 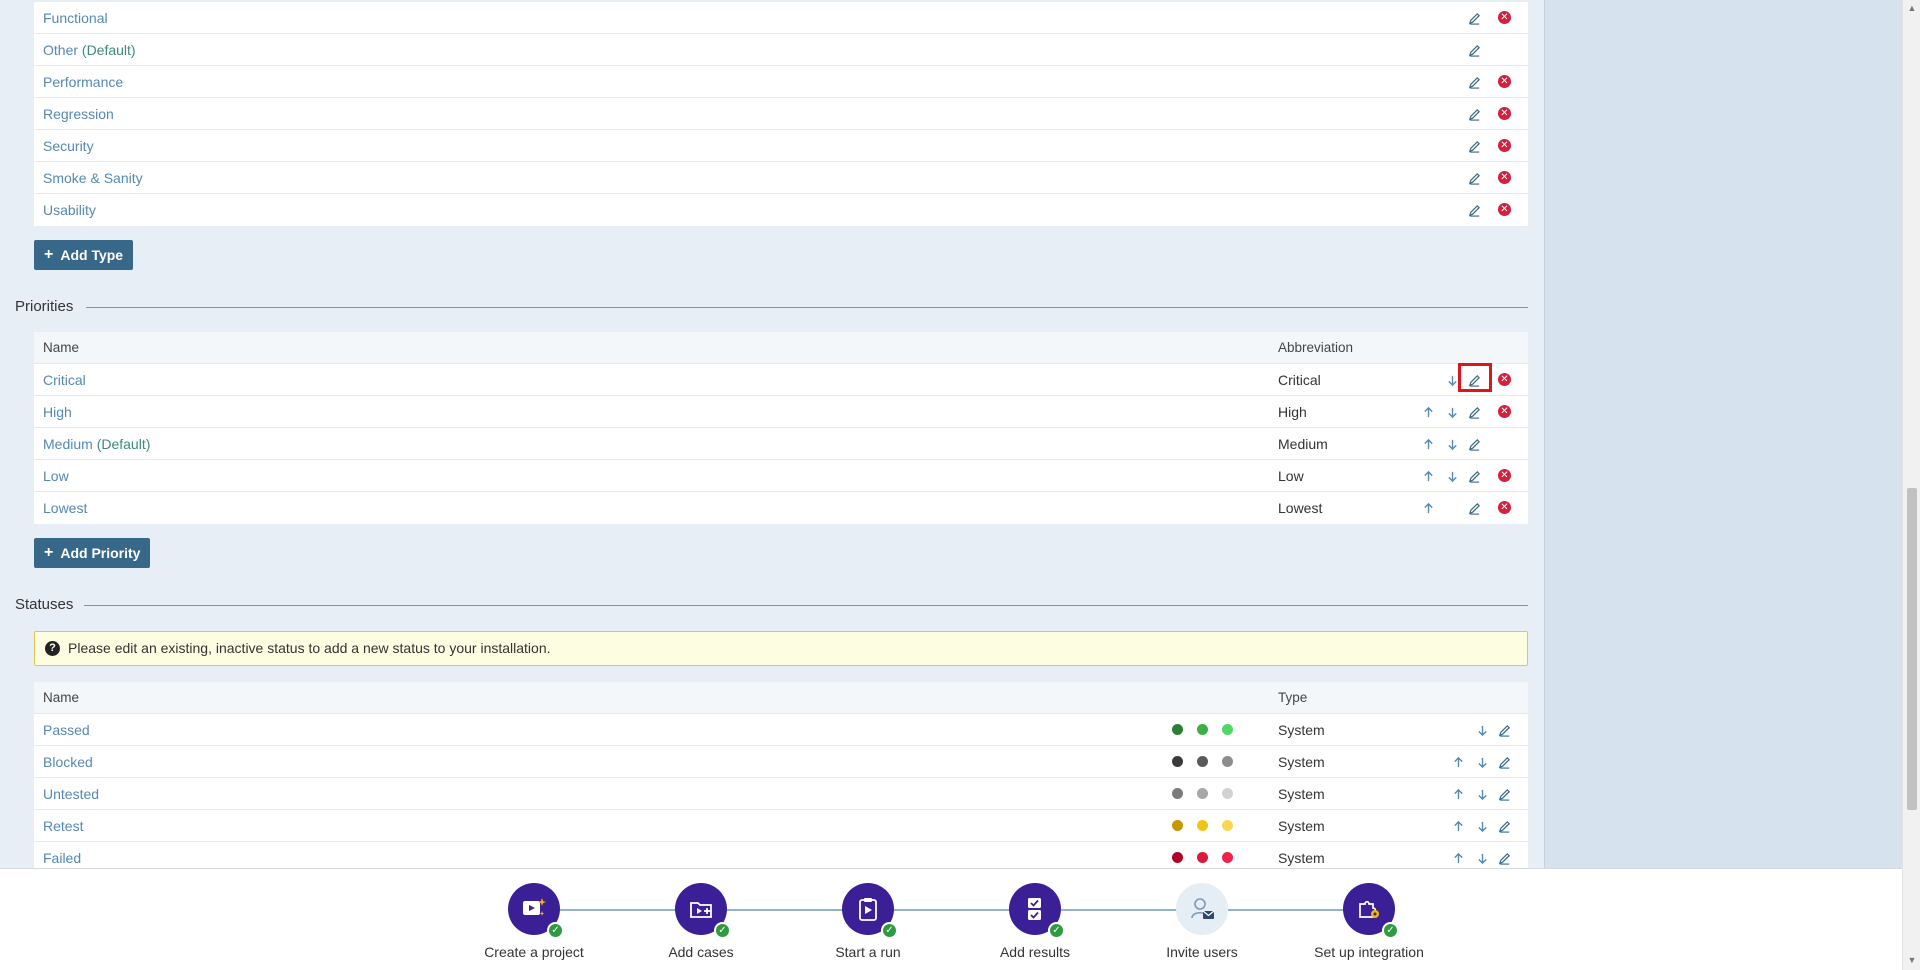 I want to click on type-name-link: Performance, so click(x=83, y=82).